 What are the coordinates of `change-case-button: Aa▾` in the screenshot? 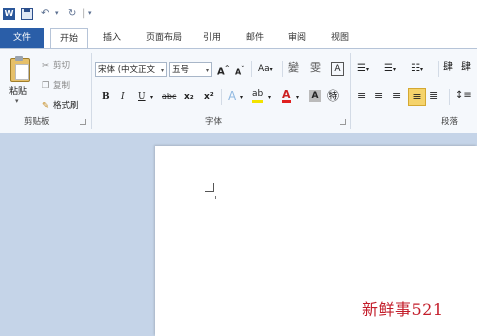 It's located at (265, 69).